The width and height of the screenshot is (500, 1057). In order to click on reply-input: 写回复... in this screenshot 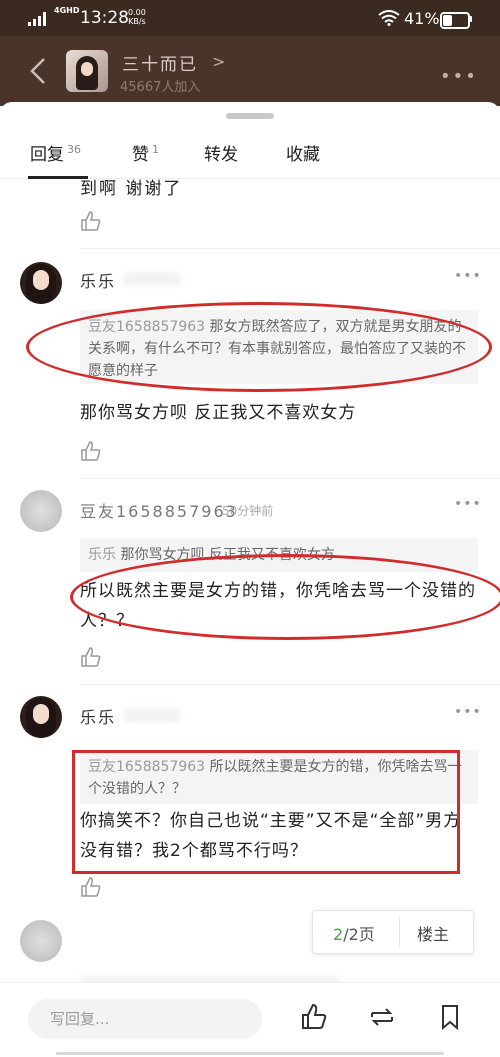, I will do `click(145, 1019)`.